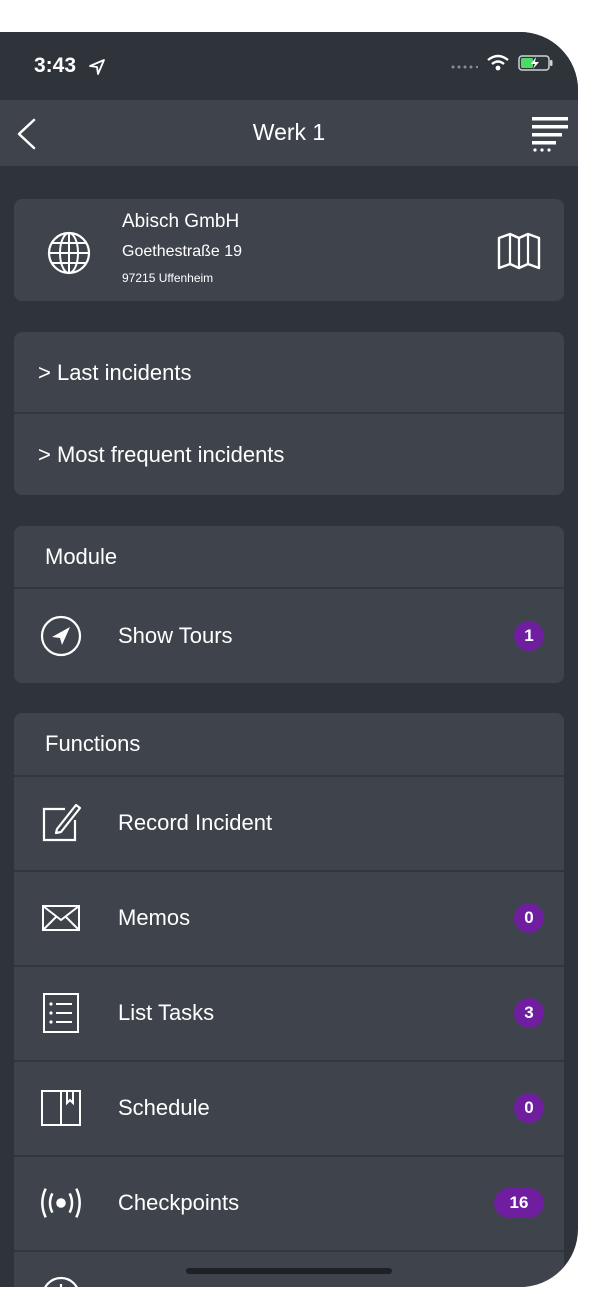 The height and width of the screenshot is (1289, 600). Describe the element at coordinates (529, 1108) in the screenshot. I see `schedule-badge: 0` at that location.